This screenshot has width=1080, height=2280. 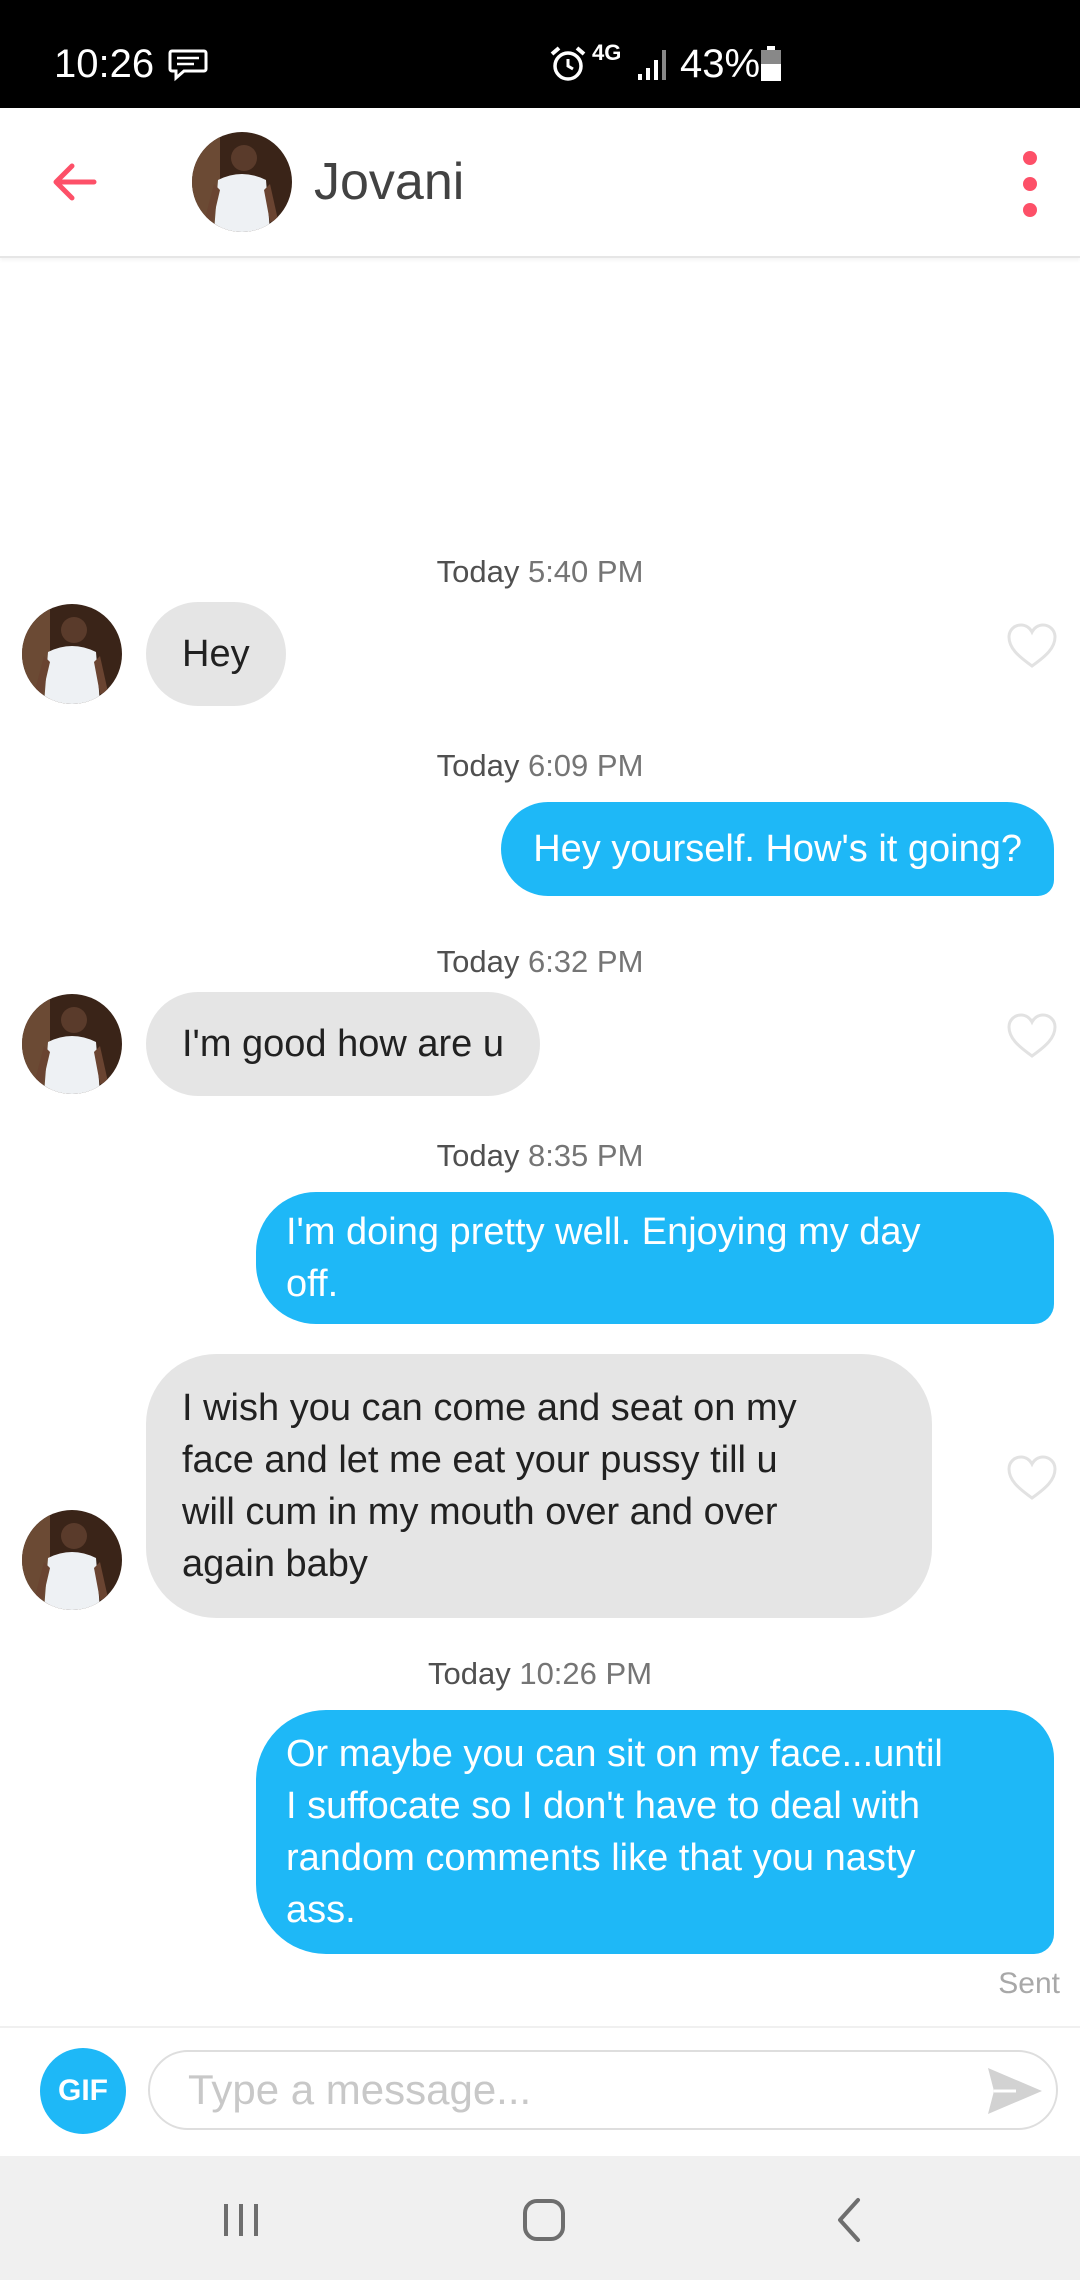 What do you see at coordinates (603, 1232) in the screenshot?
I see `message-line: I'm doing pretty well. Enjoying my day` at bounding box center [603, 1232].